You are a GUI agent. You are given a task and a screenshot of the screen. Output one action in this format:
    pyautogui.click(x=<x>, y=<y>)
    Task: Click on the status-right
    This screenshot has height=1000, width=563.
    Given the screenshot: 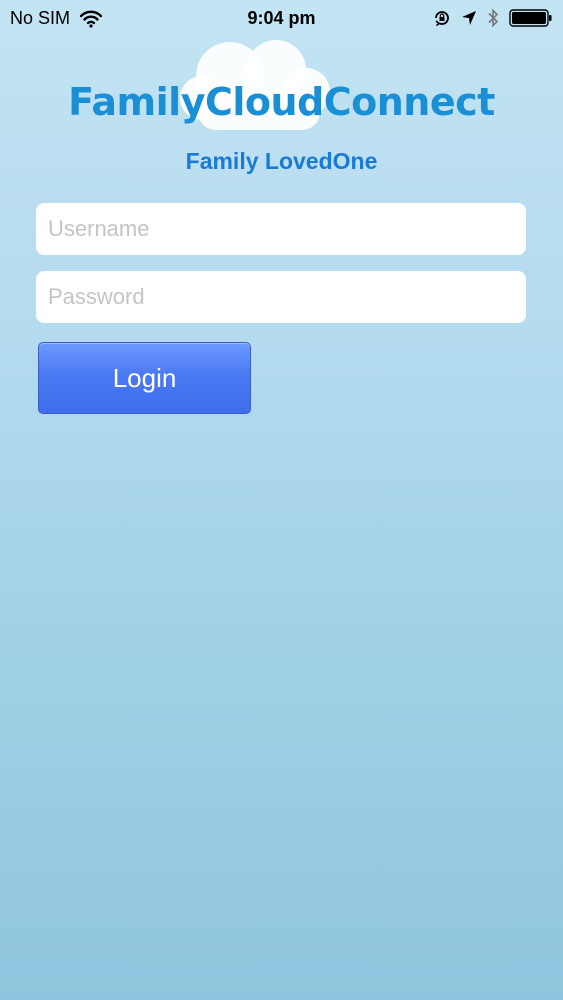 What is the action you would take?
    pyautogui.click(x=493, y=18)
    